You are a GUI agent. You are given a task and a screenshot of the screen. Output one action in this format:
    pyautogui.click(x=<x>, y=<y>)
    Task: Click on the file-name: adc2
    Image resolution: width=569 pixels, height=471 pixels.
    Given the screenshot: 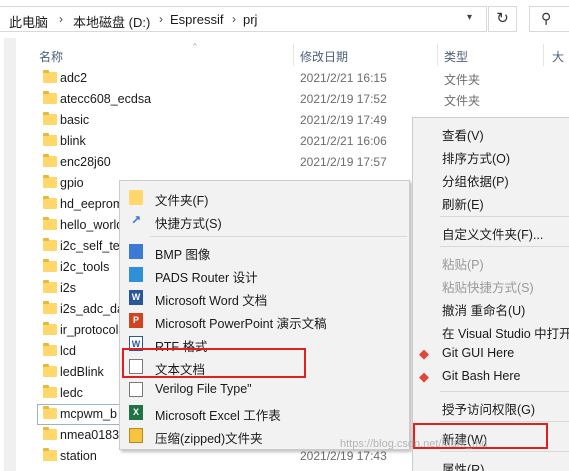 What is the action you would take?
    pyautogui.click(x=74, y=78)
    